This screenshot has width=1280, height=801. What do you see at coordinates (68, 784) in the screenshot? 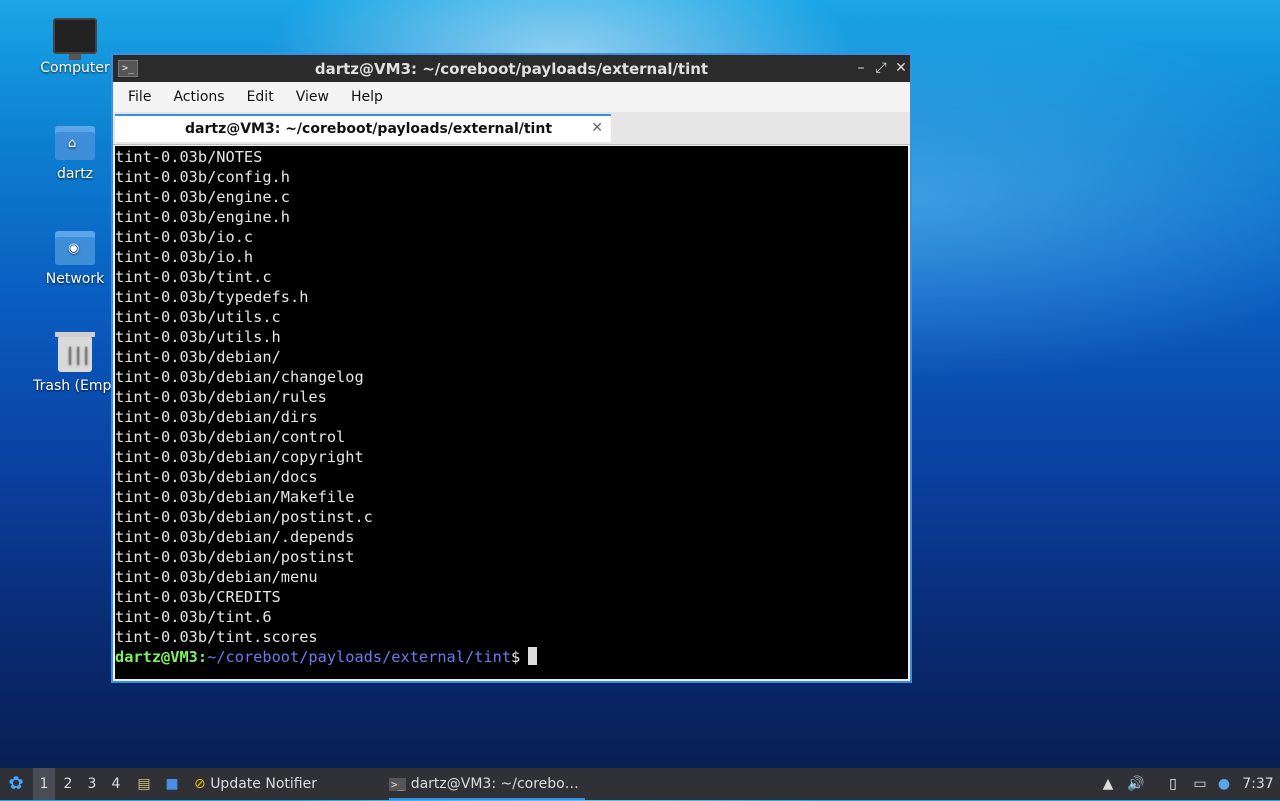
I see `workspace-2: 2` at bounding box center [68, 784].